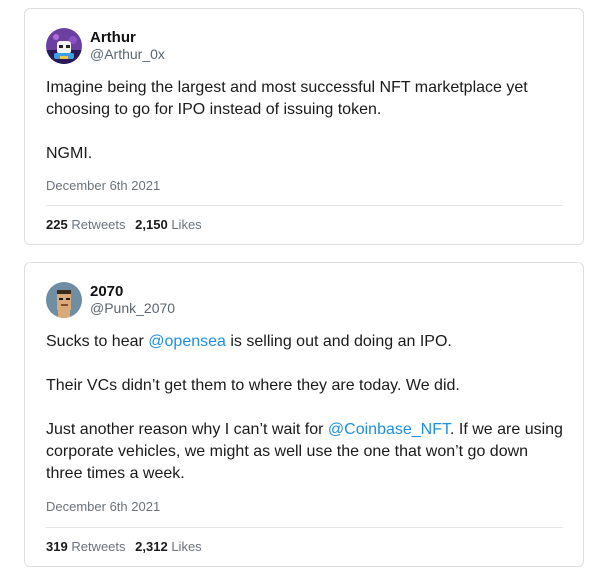 The height and width of the screenshot is (578, 600). Describe the element at coordinates (127, 54) in the screenshot. I see `author-handle: @Arthur_0x` at that location.